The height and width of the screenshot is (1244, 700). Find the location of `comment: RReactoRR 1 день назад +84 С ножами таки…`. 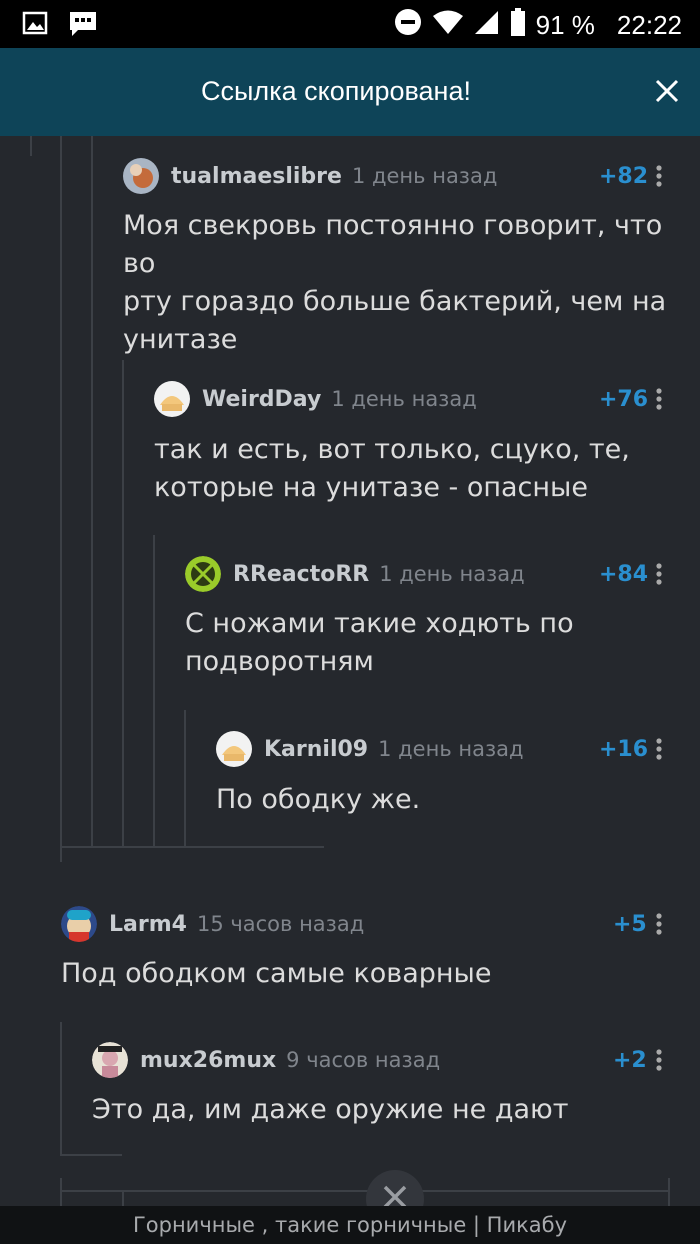

comment: RReactoRR 1 день назад +84 С ножами таки… is located at coordinates (442, 619).